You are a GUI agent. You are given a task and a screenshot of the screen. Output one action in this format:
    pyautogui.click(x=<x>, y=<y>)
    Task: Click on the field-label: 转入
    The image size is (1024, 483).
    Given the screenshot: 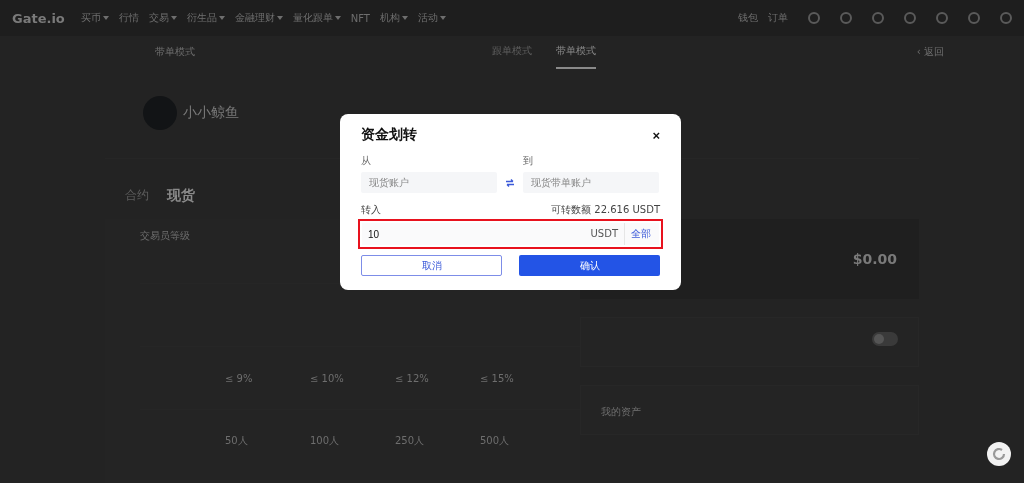 What is the action you would take?
    pyautogui.click(x=371, y=210)
    